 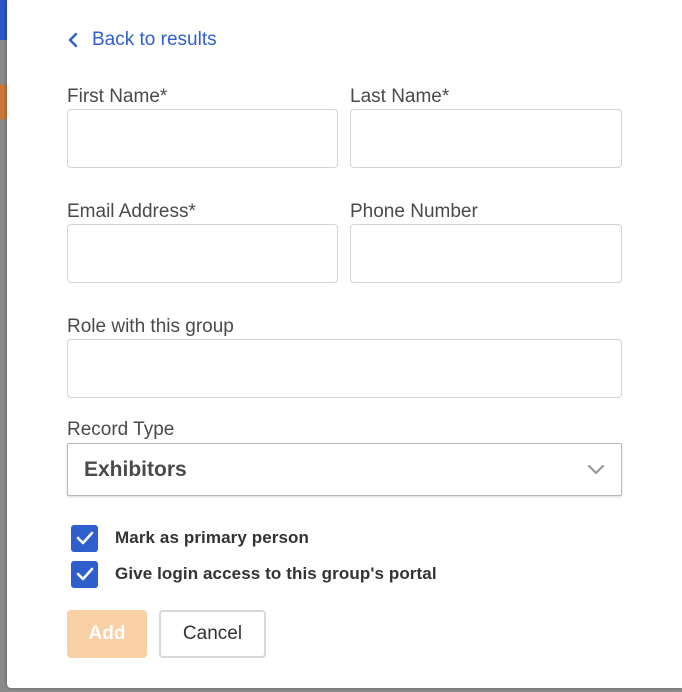 What do you see at coordinates (117, 96) in the screenshot?
I see `first-name-label: First Name*` at bounding box center [117, 96].